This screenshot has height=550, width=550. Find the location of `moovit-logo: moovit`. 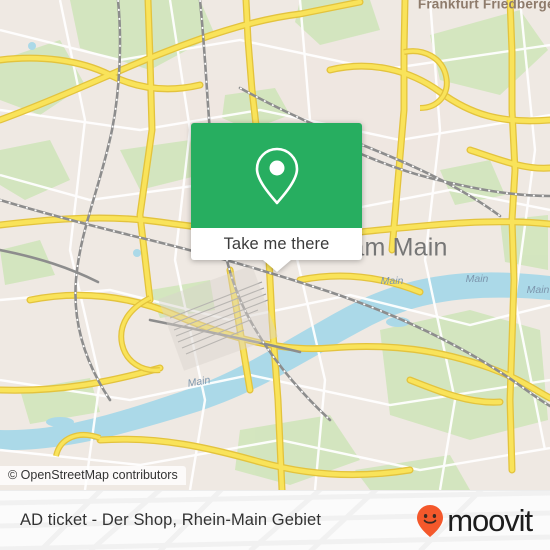

moovit-logo: moovit is located at coordinates (474, 520).